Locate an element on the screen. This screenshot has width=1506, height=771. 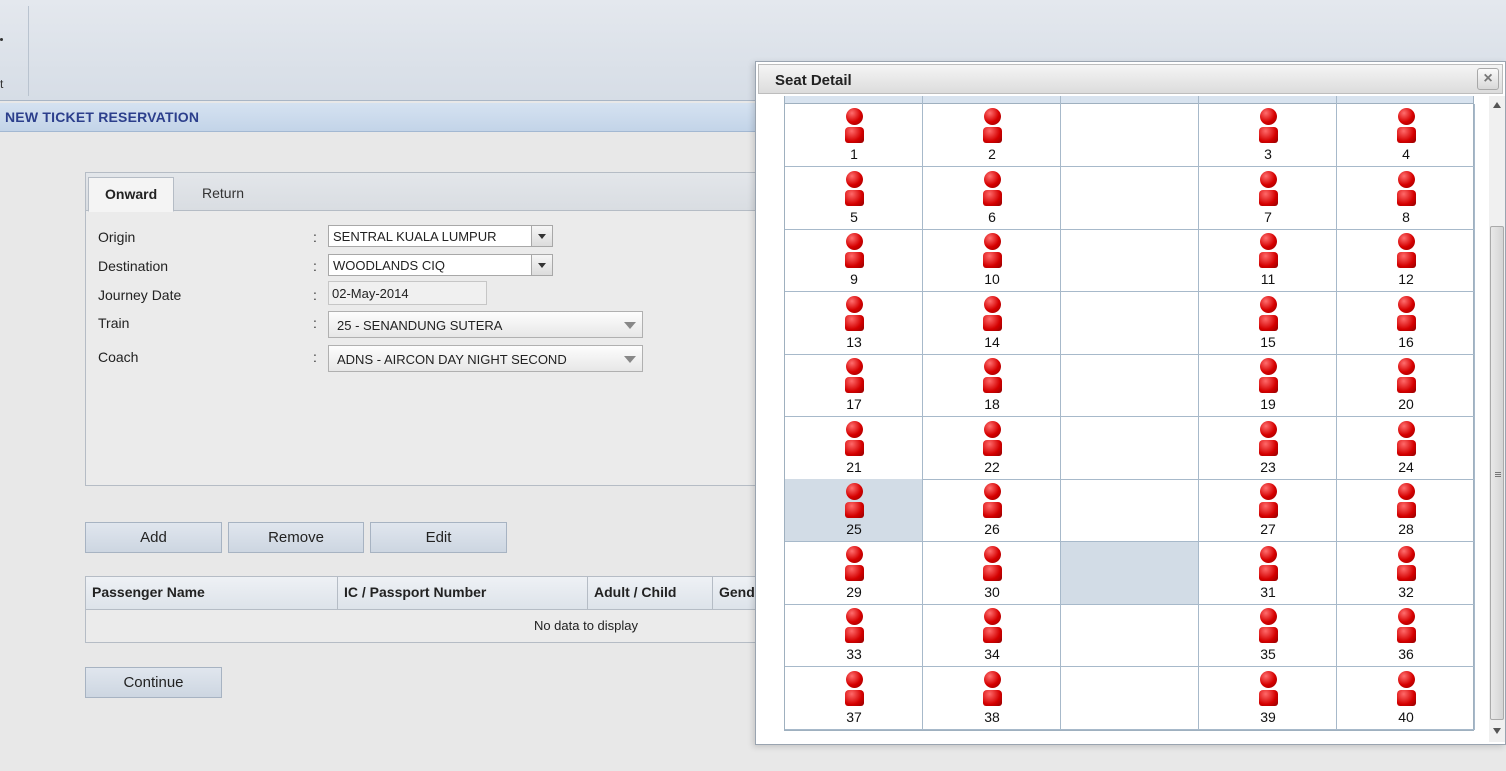
column-adult-child: Adult / Child is located at coordinates (650, 593).